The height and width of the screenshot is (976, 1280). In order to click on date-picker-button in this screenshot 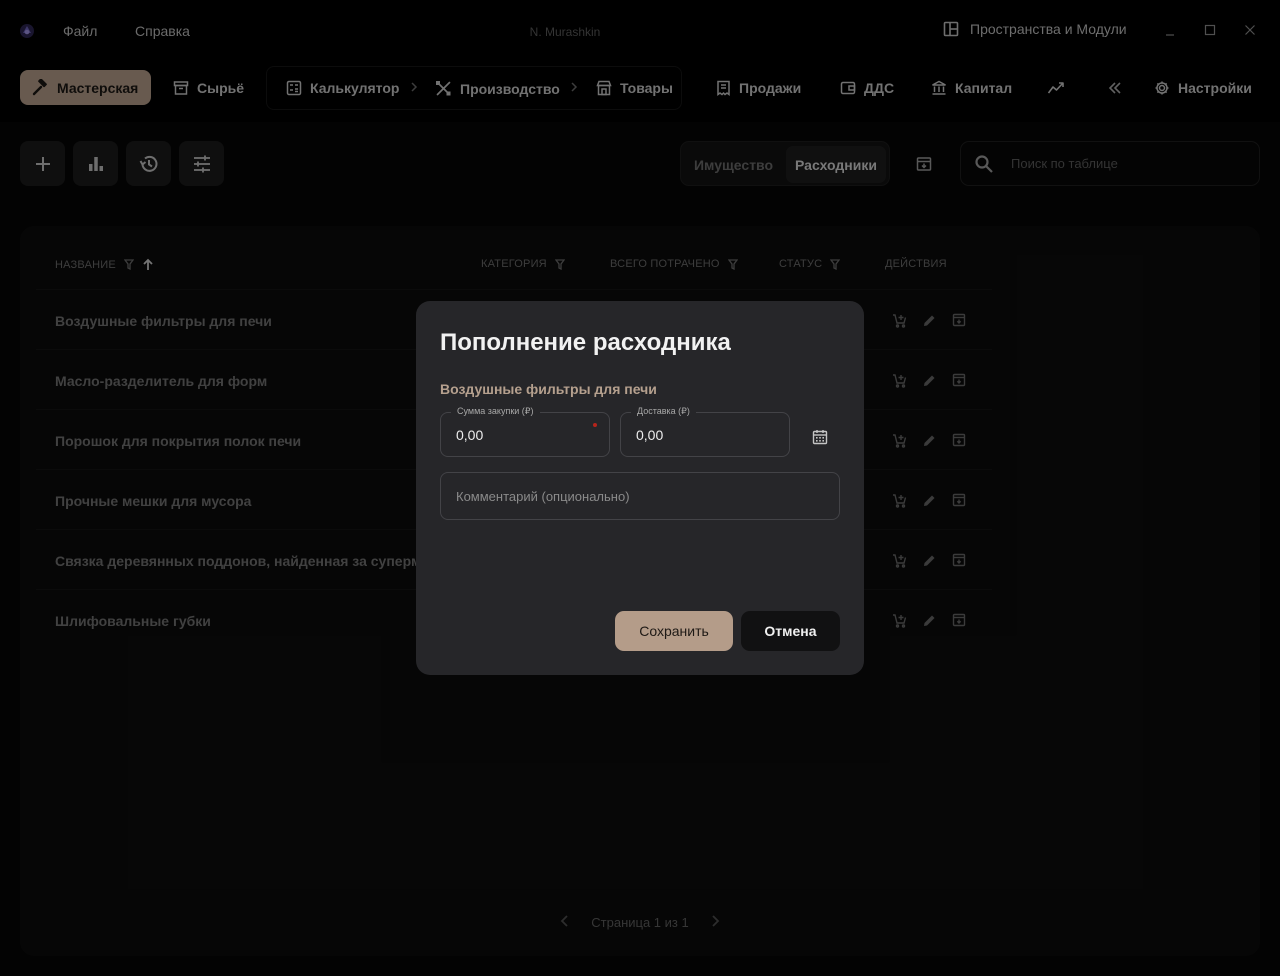, I will do `click(820, 437)`.